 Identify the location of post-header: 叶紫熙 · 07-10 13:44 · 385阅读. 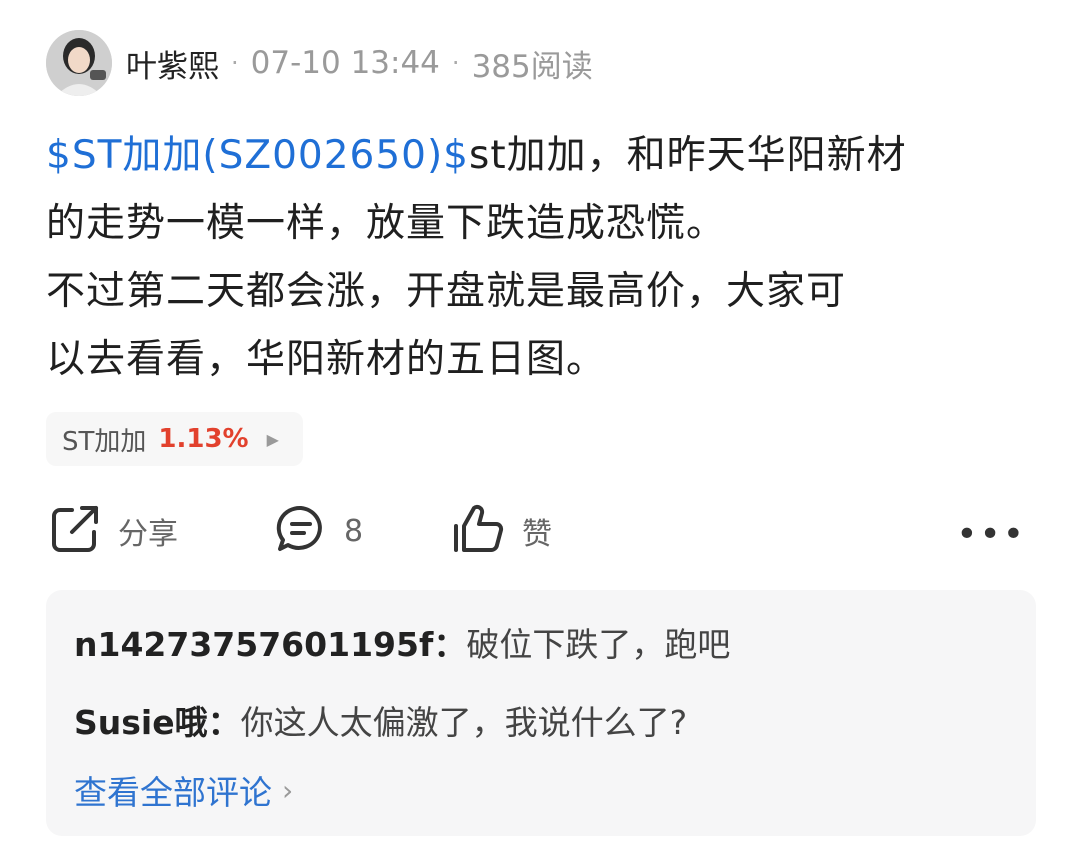
(319, 63).